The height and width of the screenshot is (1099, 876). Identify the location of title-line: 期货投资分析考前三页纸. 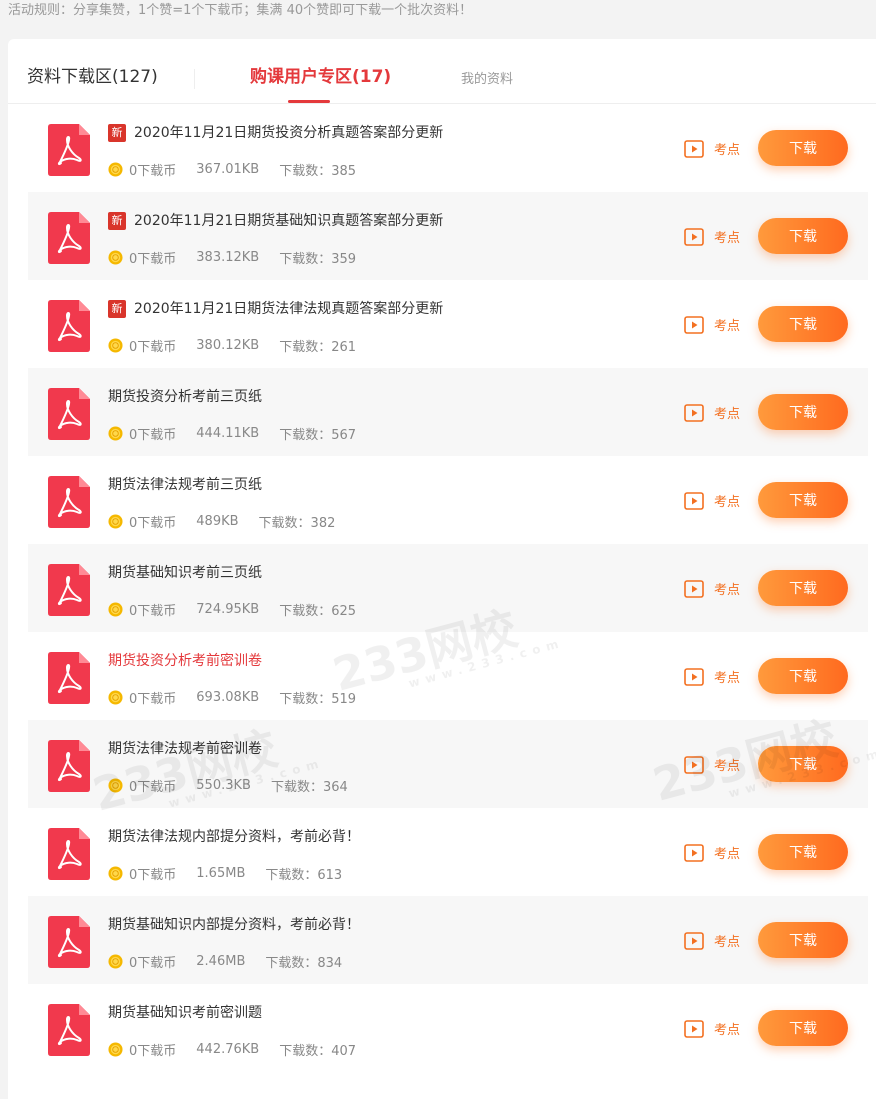
(185, 397).